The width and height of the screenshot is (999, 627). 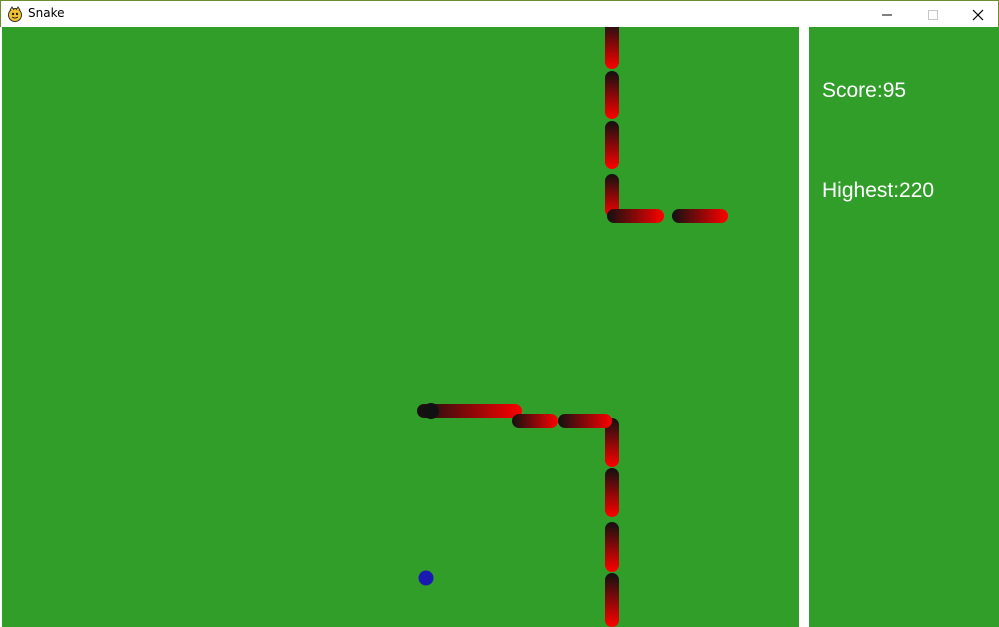 What do you see at coordinates (426, 578) in the screenshot?
I see `food-pellet` at bounding box center [426, 578].